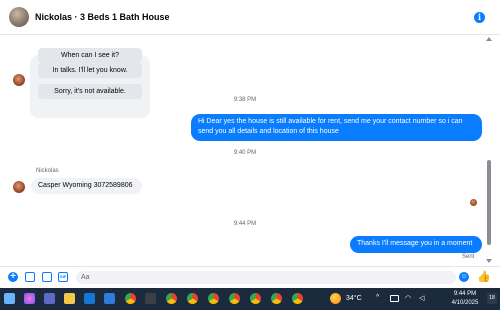 Image resolution: width=500 pixels, height=310 pixels. I want to click on clock-date: 4/10/2025, so click(465, 303).